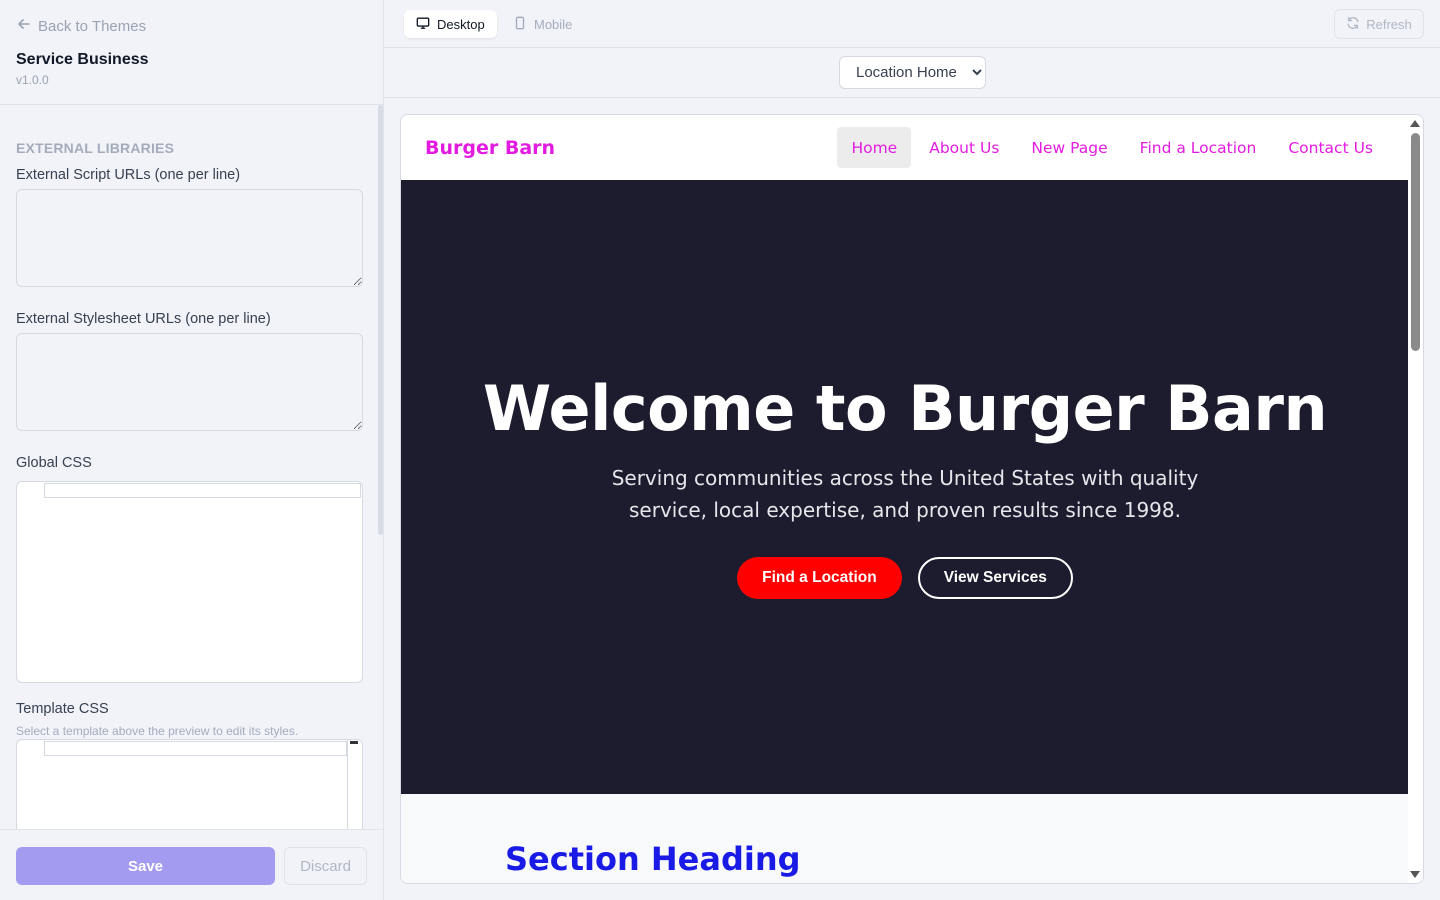 Image resolution: width=1440 pixels, height=900 pixels. I want to click on nav-link-about: About Us, so click(964, 147).